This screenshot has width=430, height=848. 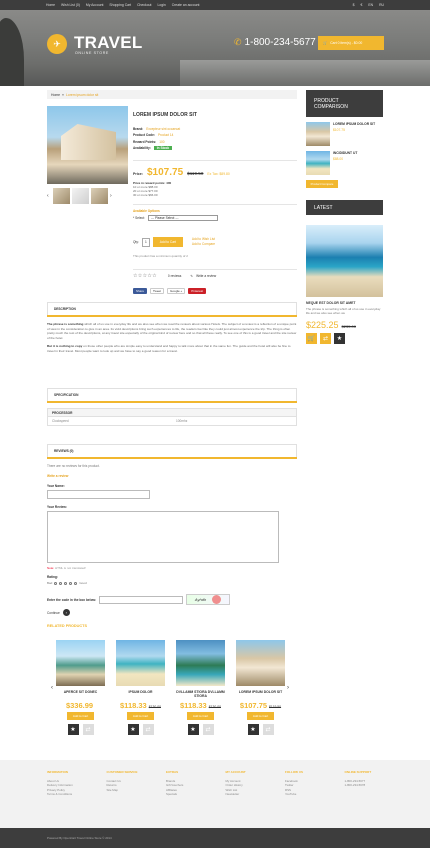 I want to click on related-name: Aperce sit donec, so click(x=81, y=695).